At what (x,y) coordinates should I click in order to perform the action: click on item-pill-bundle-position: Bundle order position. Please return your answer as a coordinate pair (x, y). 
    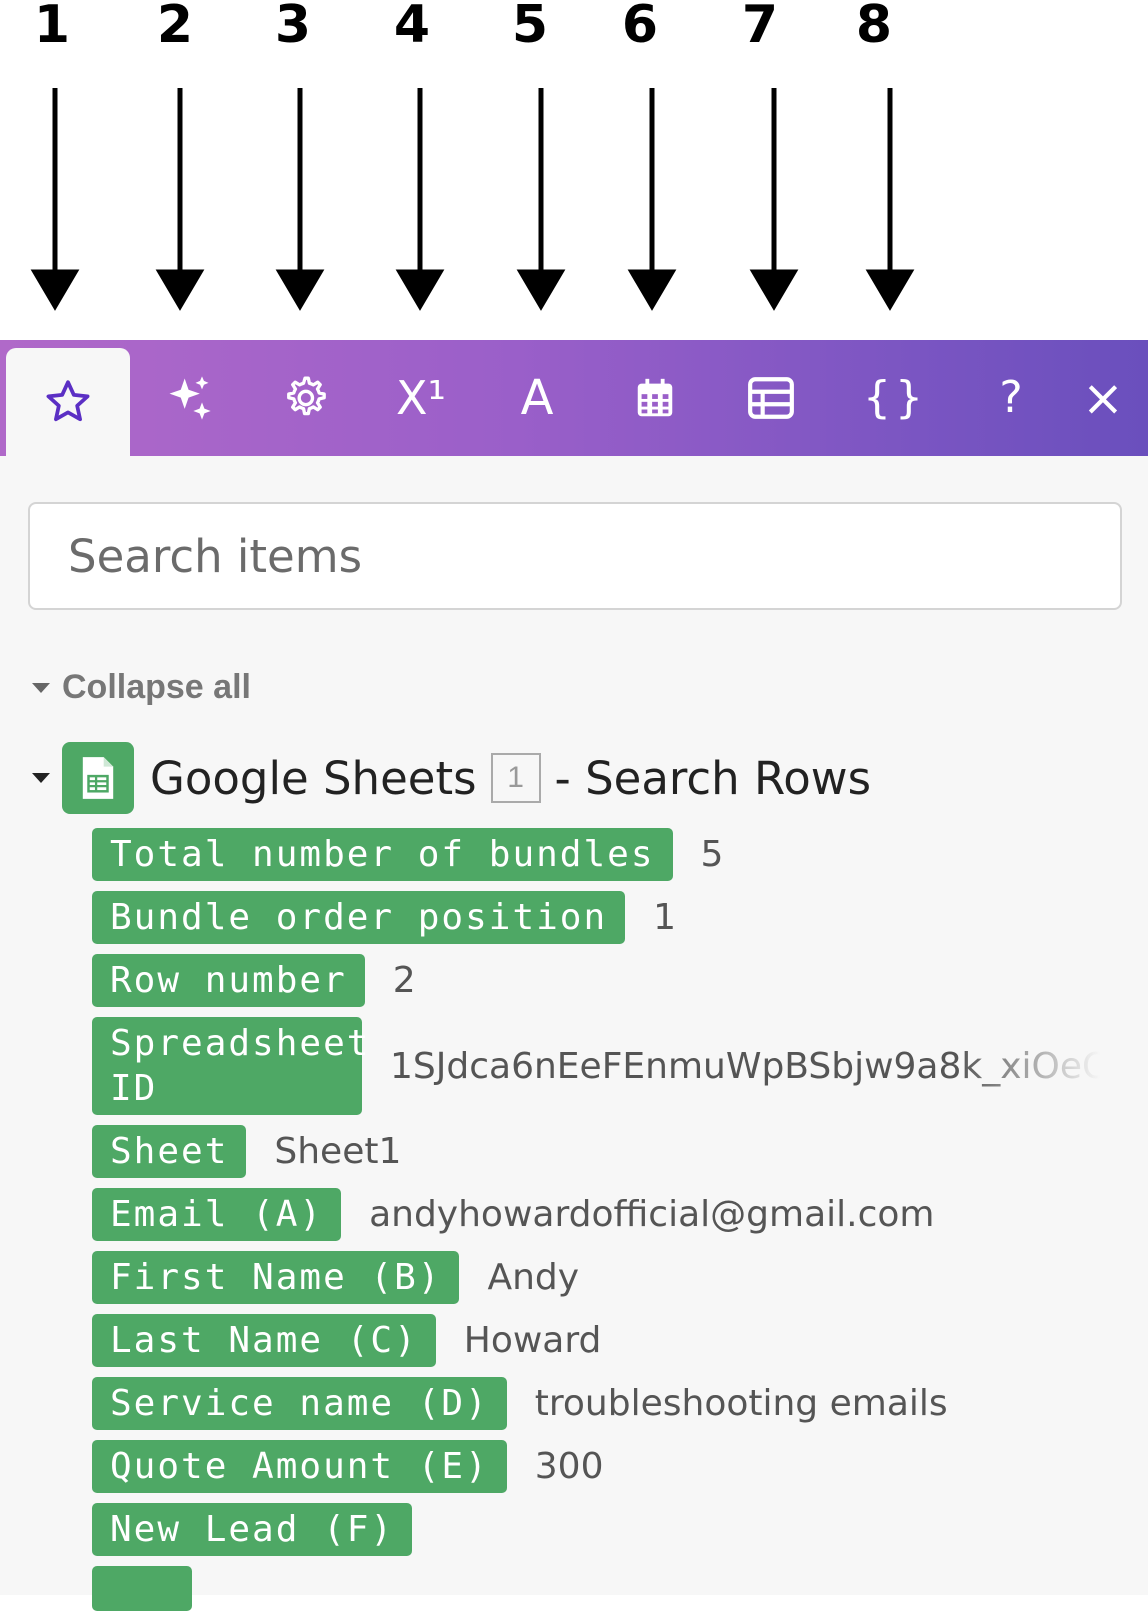
    Looking at the image, I should click on (359, 917).